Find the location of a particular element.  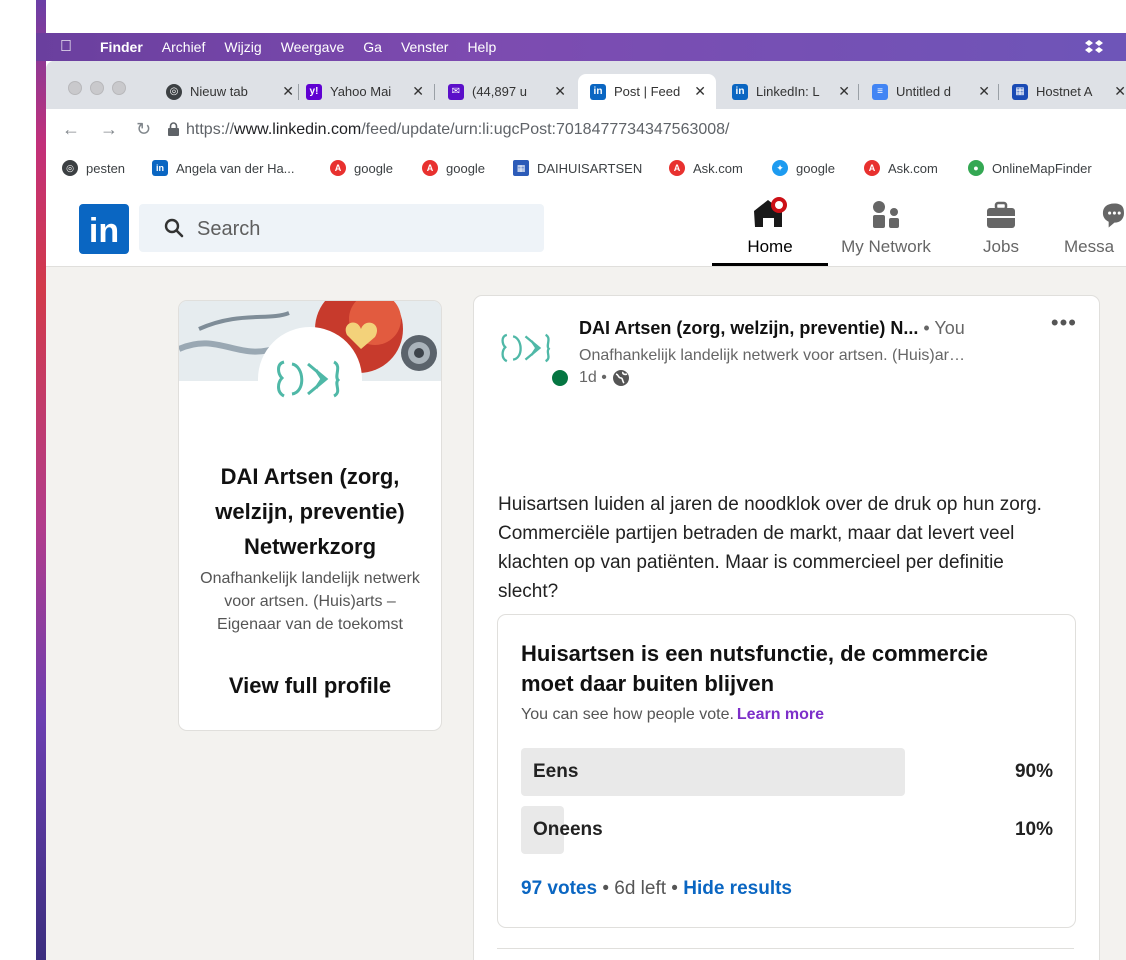

minimize-window-button is located at coordinates (97, 88).